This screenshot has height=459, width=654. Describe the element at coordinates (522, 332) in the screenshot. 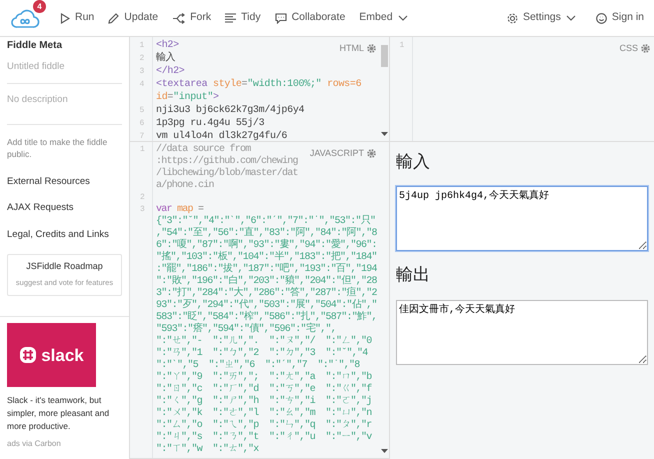

I see `output-textarea: 佳因文冊市,今天天氣真好` at that location.